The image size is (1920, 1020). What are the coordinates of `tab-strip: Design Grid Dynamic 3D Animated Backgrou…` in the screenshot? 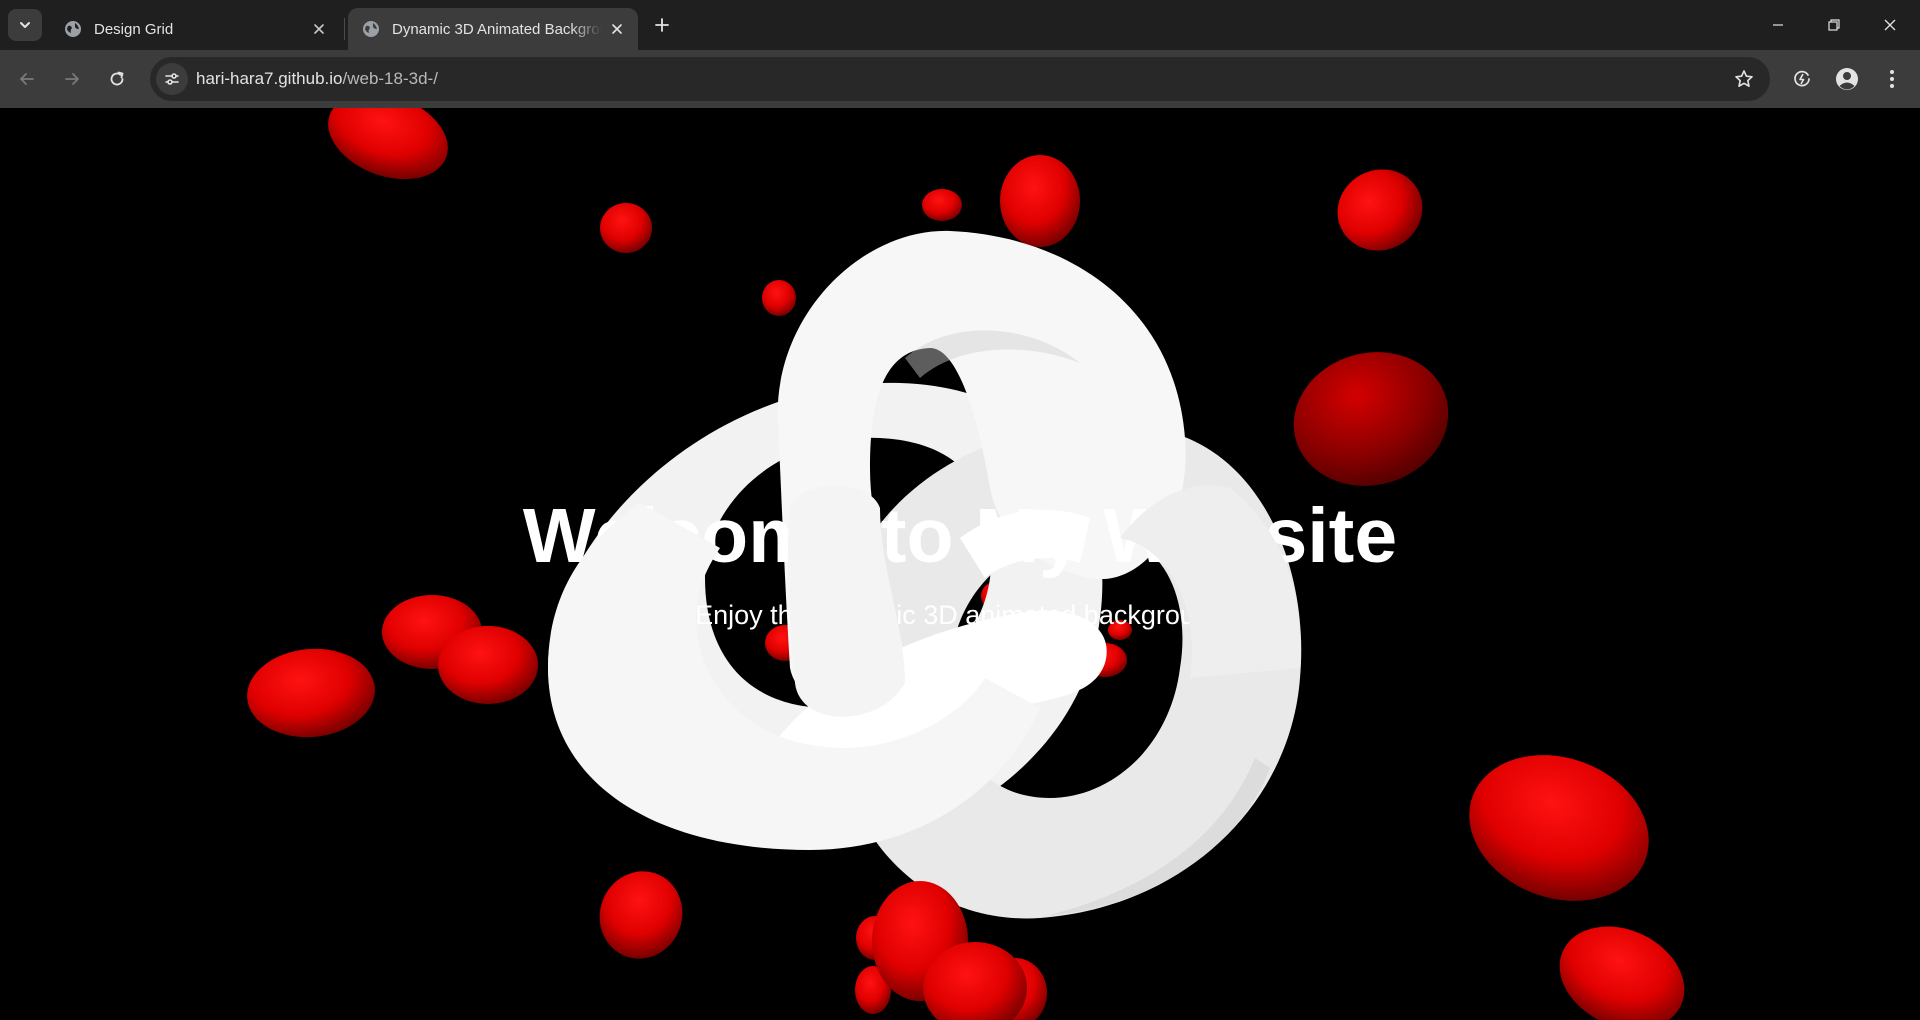 It's located at (960, 25).